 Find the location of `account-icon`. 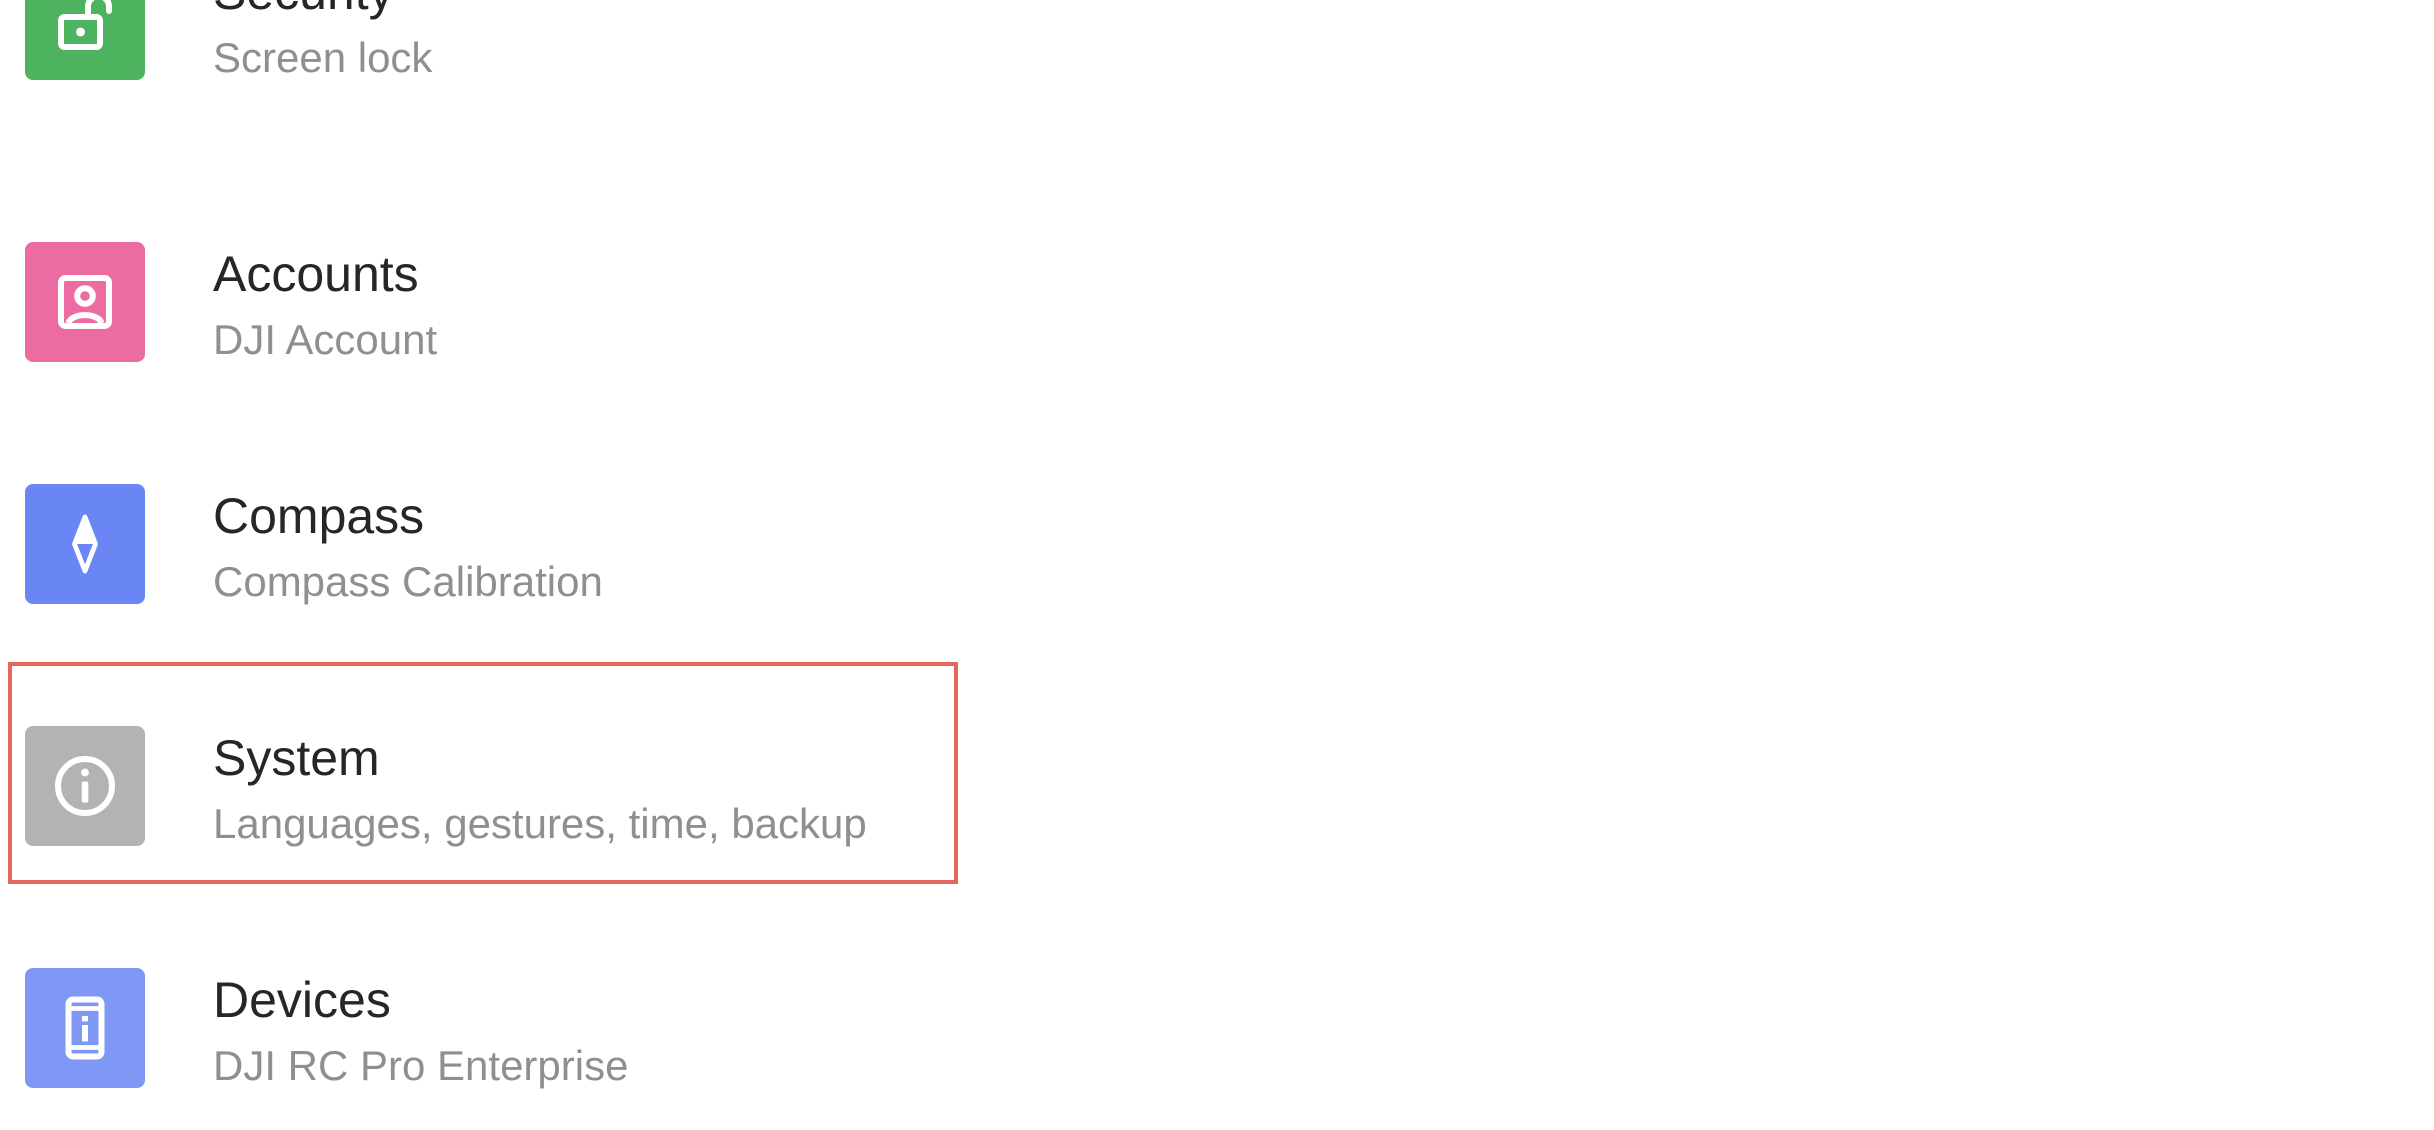

account-icon is located at coordinates (85, 302).